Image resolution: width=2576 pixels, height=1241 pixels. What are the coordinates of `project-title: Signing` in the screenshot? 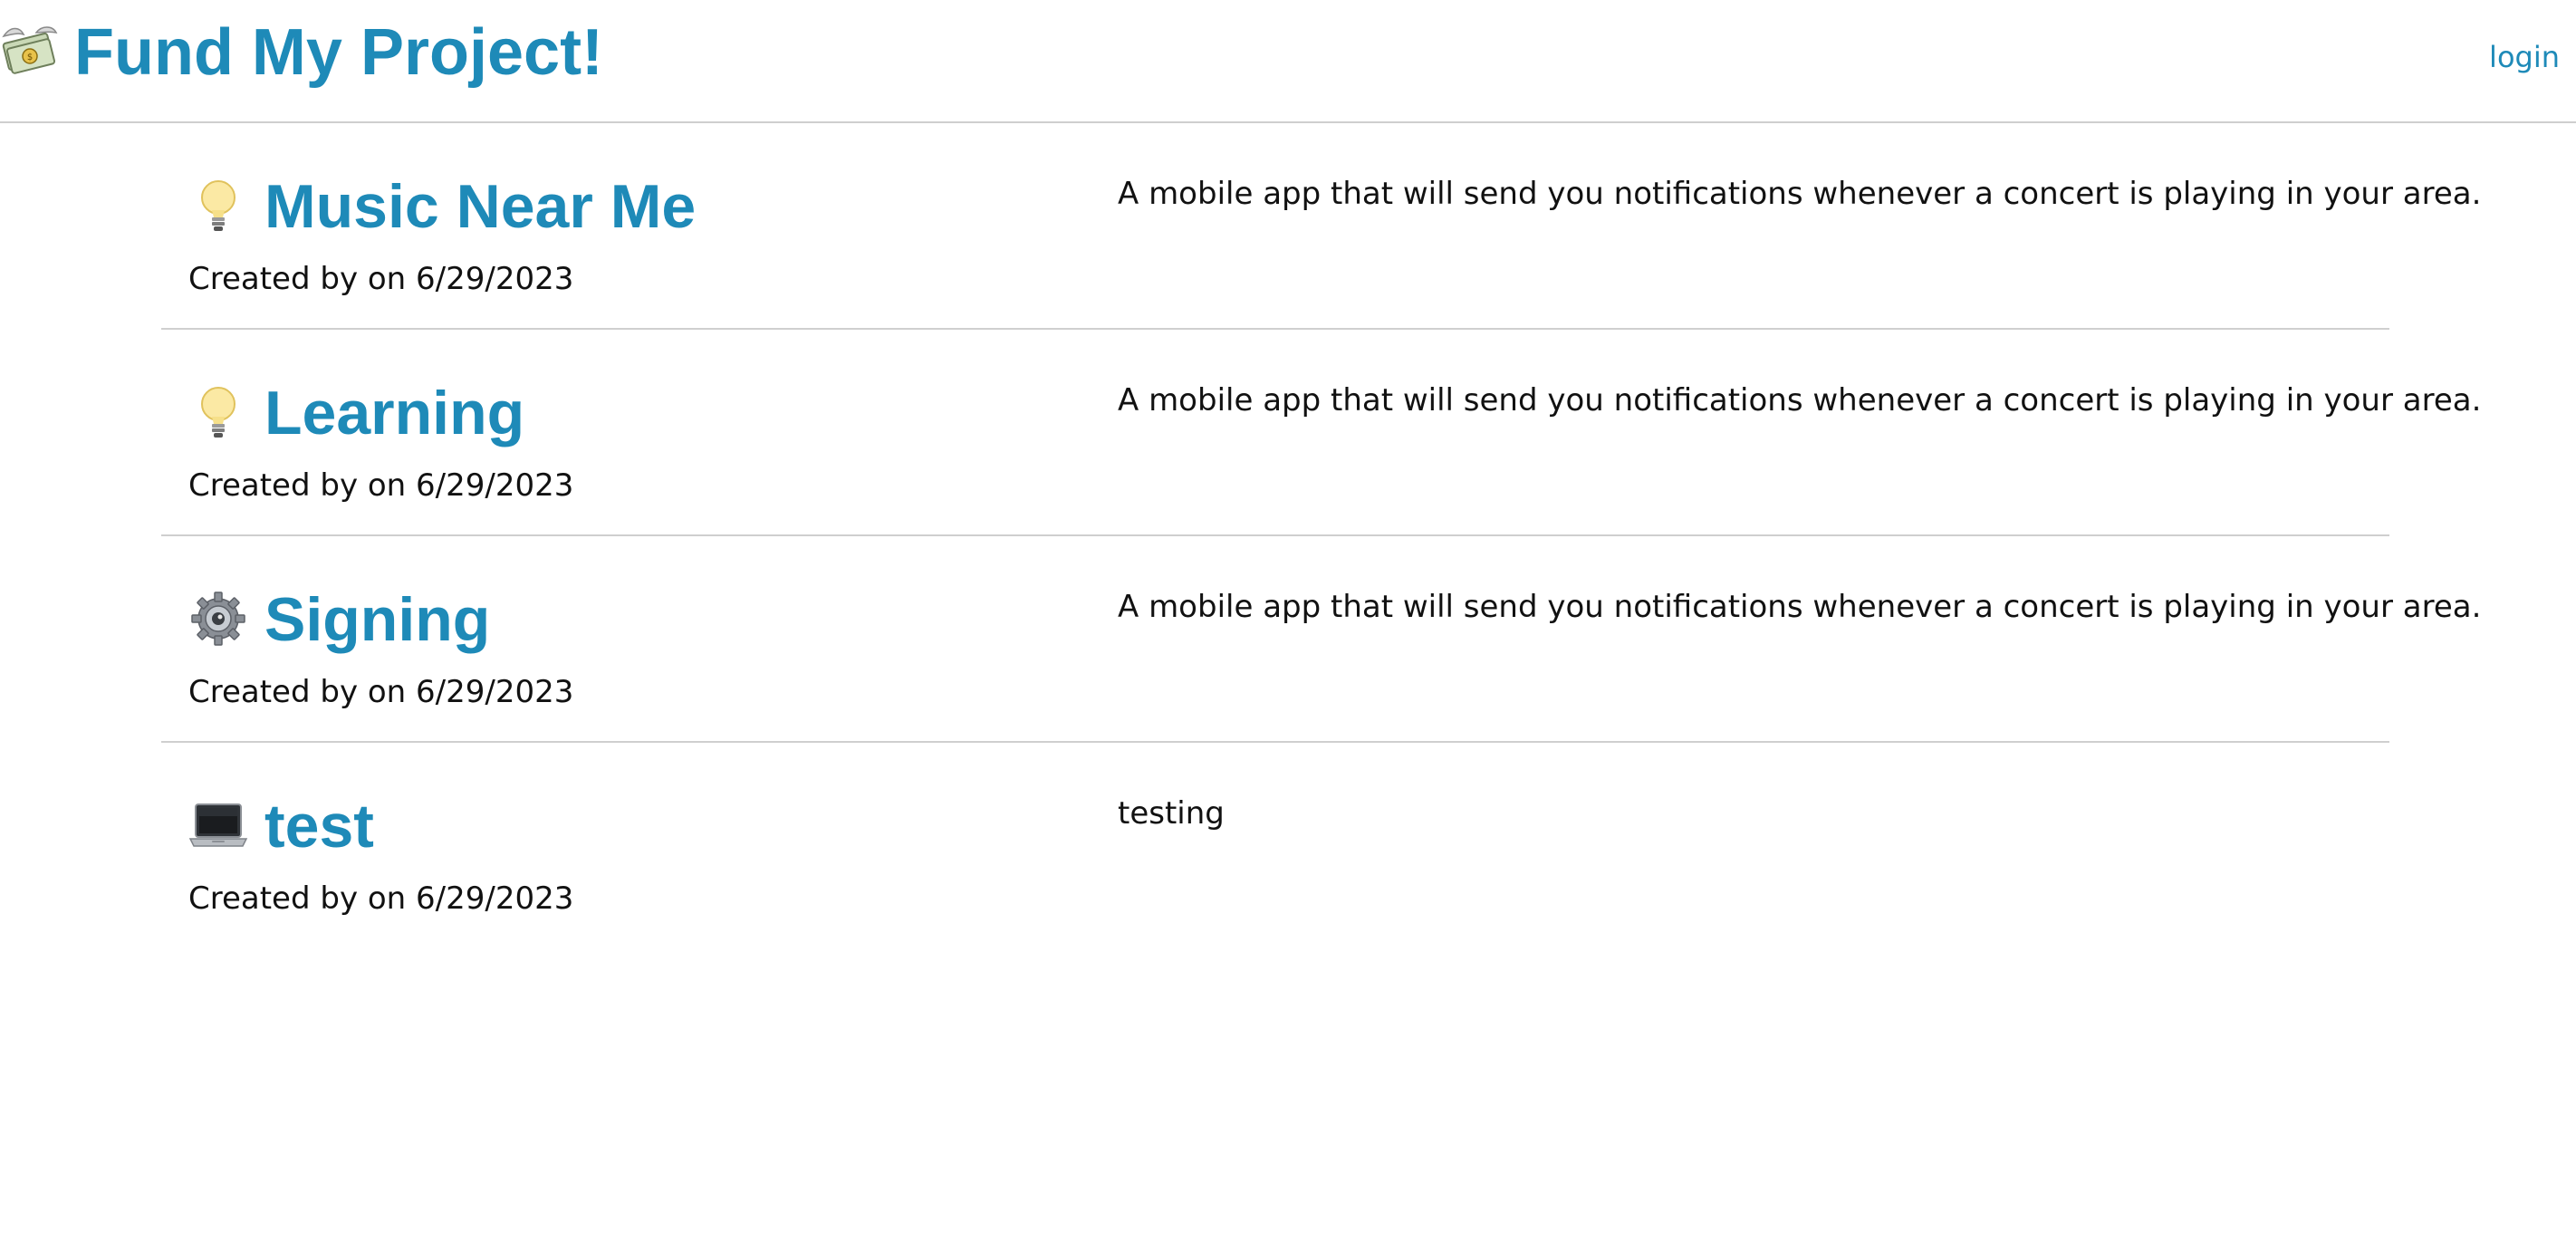 It's located at (377, 620).